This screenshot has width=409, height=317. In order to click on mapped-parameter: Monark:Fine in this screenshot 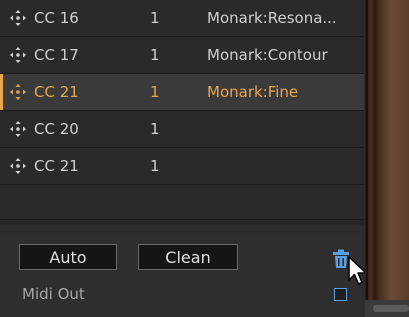, I will do `click(253, 92)`.